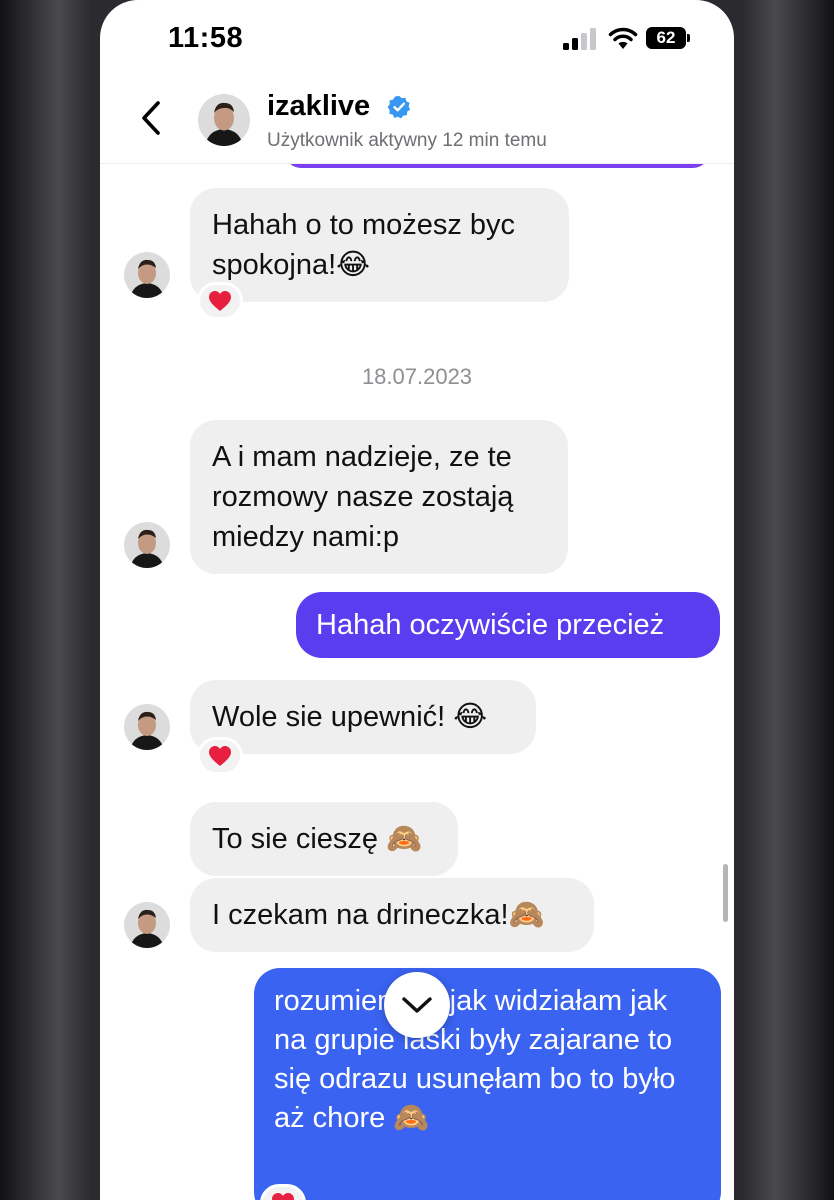 The image size is (834, 1200). What do you see at coordinates (417, 40) in the screenshot?
I see `status-bar: 11:58 62` at bounding box center [417, 40].